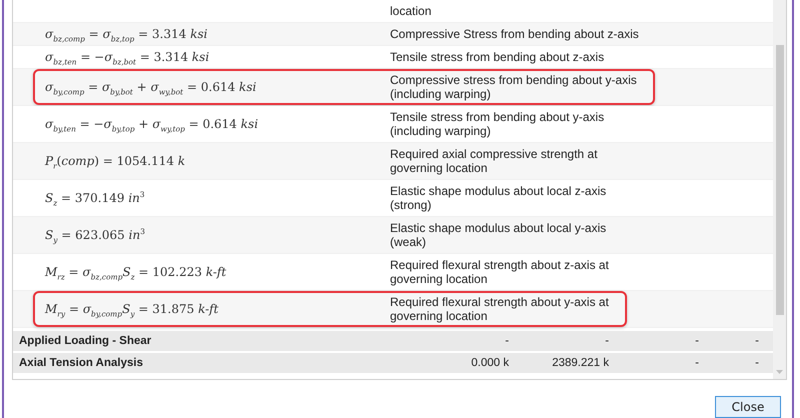  I want to click on description: Elastic shape modulus about local y-axis (weak), so click(498, 235).